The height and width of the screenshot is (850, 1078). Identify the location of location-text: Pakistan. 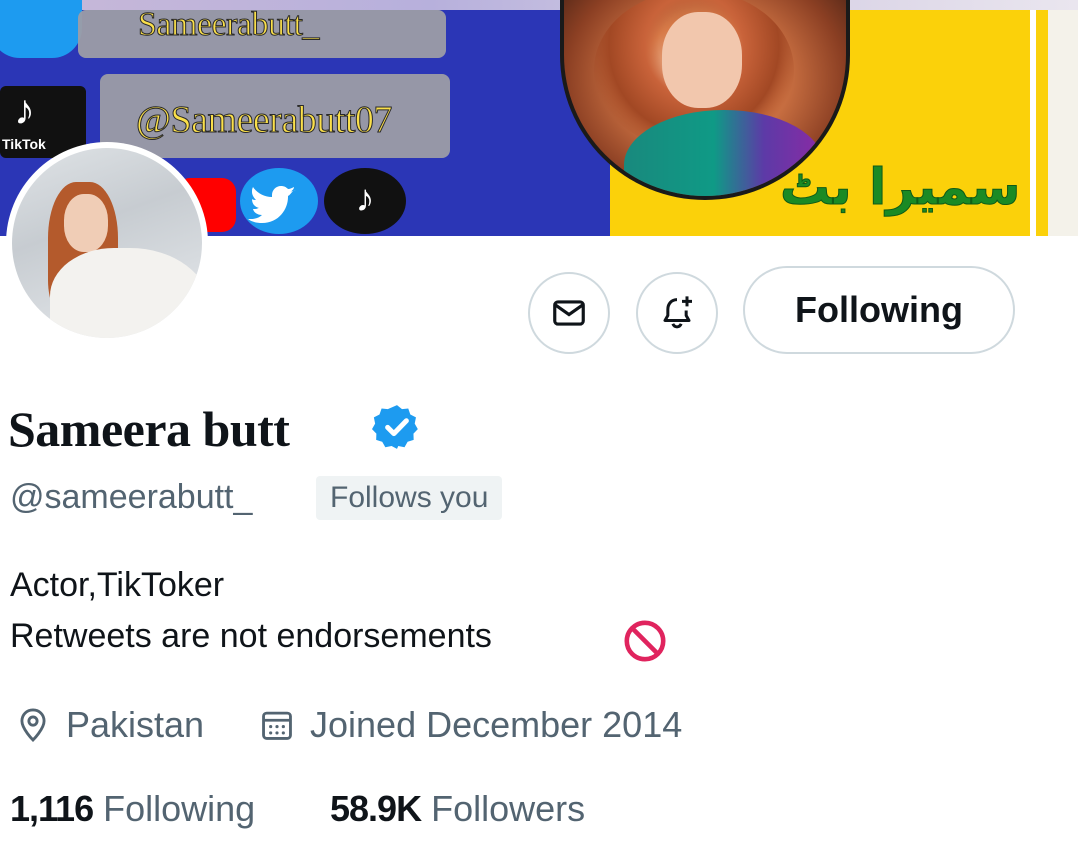
(135, 724).